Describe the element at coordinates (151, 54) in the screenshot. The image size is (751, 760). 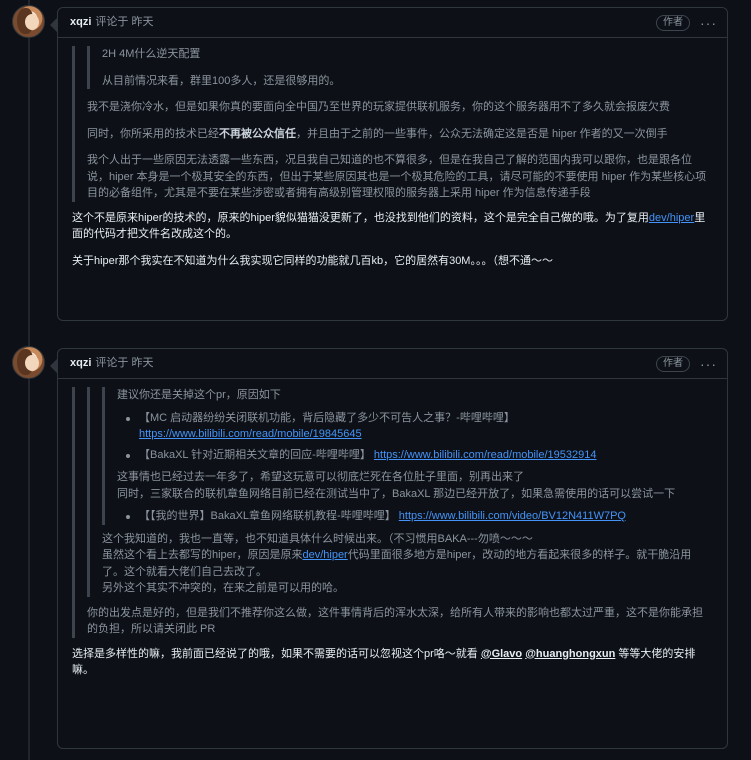
I see `nested-quote-text: 2H 4M什么逆天配置` at that location.